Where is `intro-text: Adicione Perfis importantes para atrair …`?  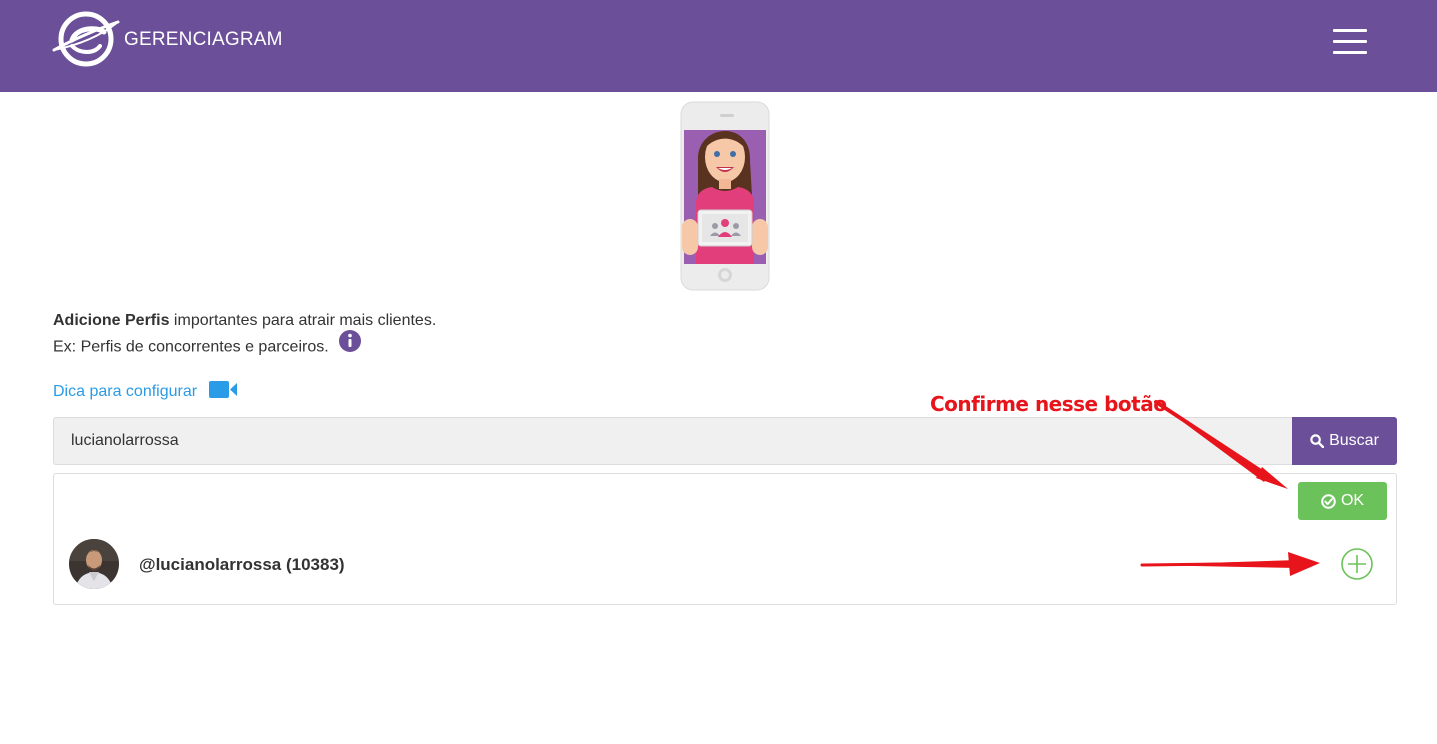 intro-text: Adicione Perfis importantes para atrair … is located at coordinates (244, 334).